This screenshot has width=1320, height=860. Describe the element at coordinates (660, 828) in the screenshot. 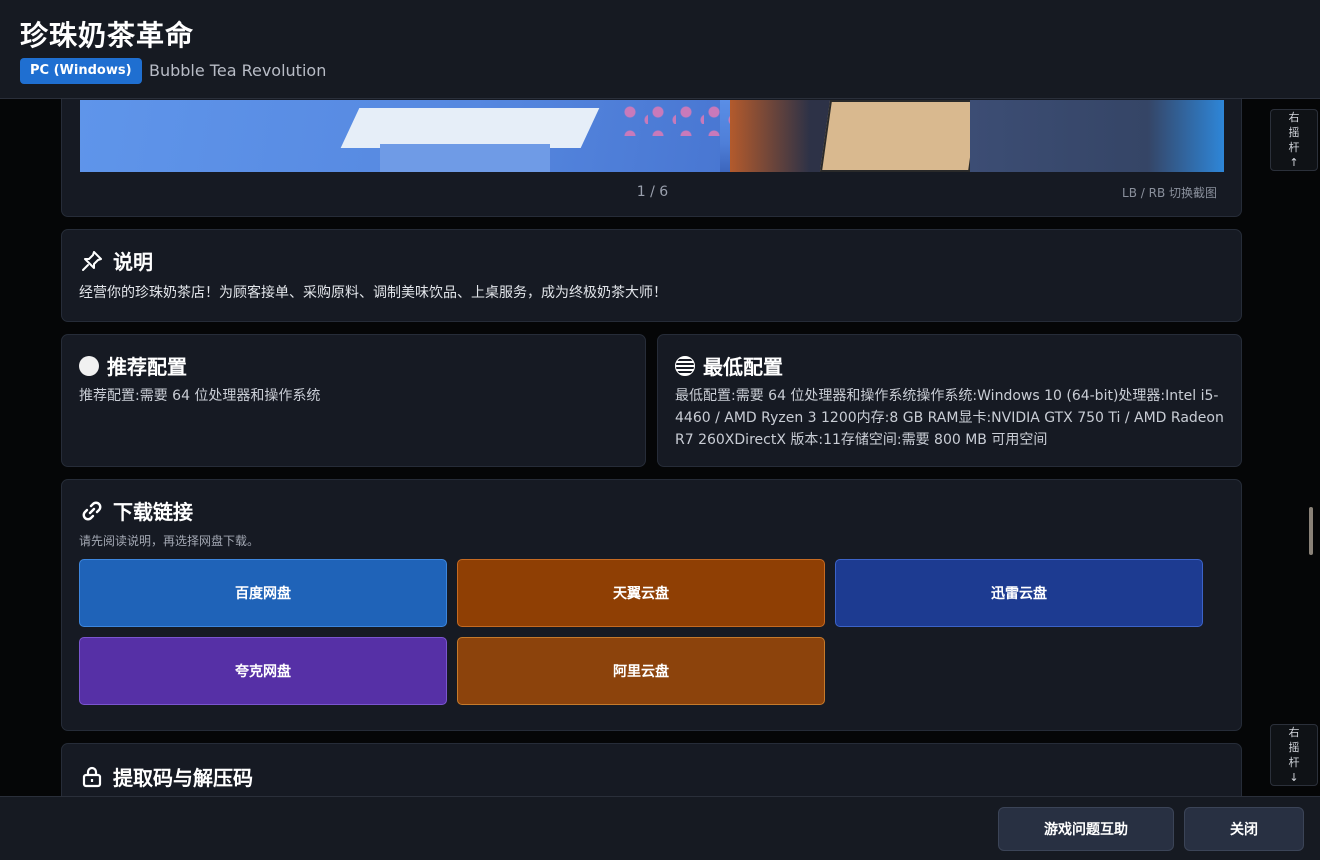

I see `footer: 游戏问题互助 关闭` at that location.